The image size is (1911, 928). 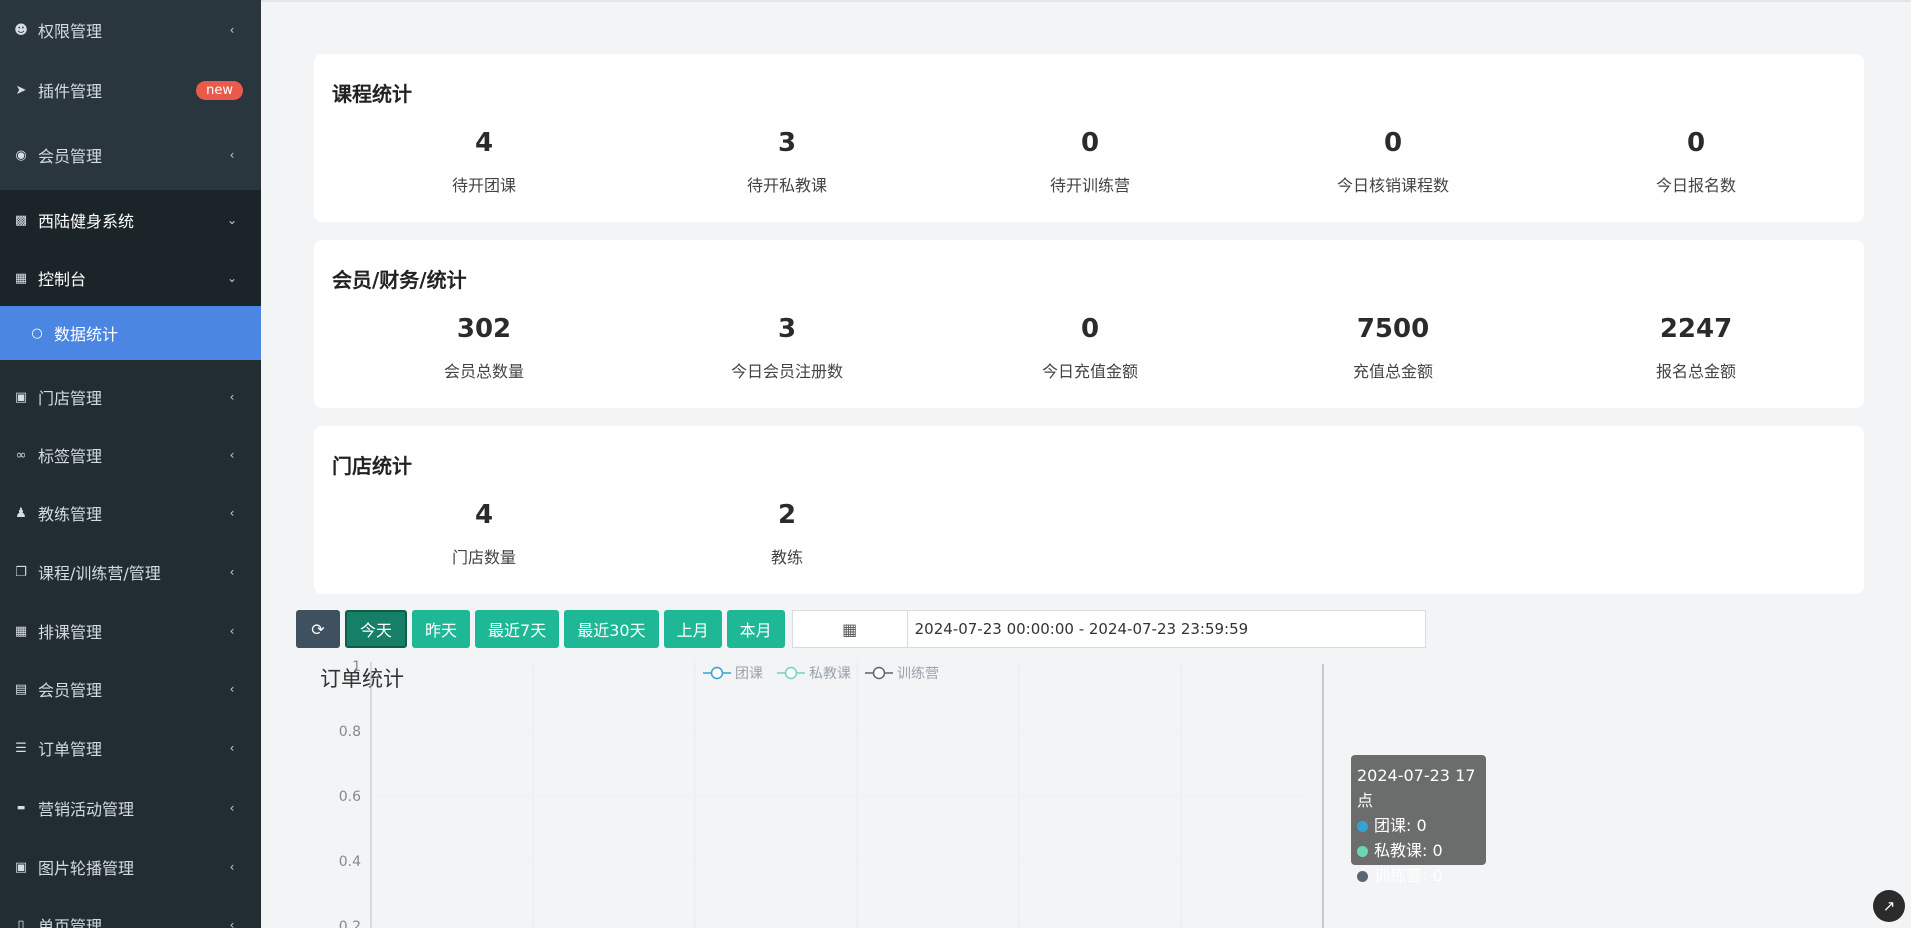 What do you see at coordinates (21, 513) in the screenshot?
I see `street-view-icon: ♟` at bounding box center [21, 513].